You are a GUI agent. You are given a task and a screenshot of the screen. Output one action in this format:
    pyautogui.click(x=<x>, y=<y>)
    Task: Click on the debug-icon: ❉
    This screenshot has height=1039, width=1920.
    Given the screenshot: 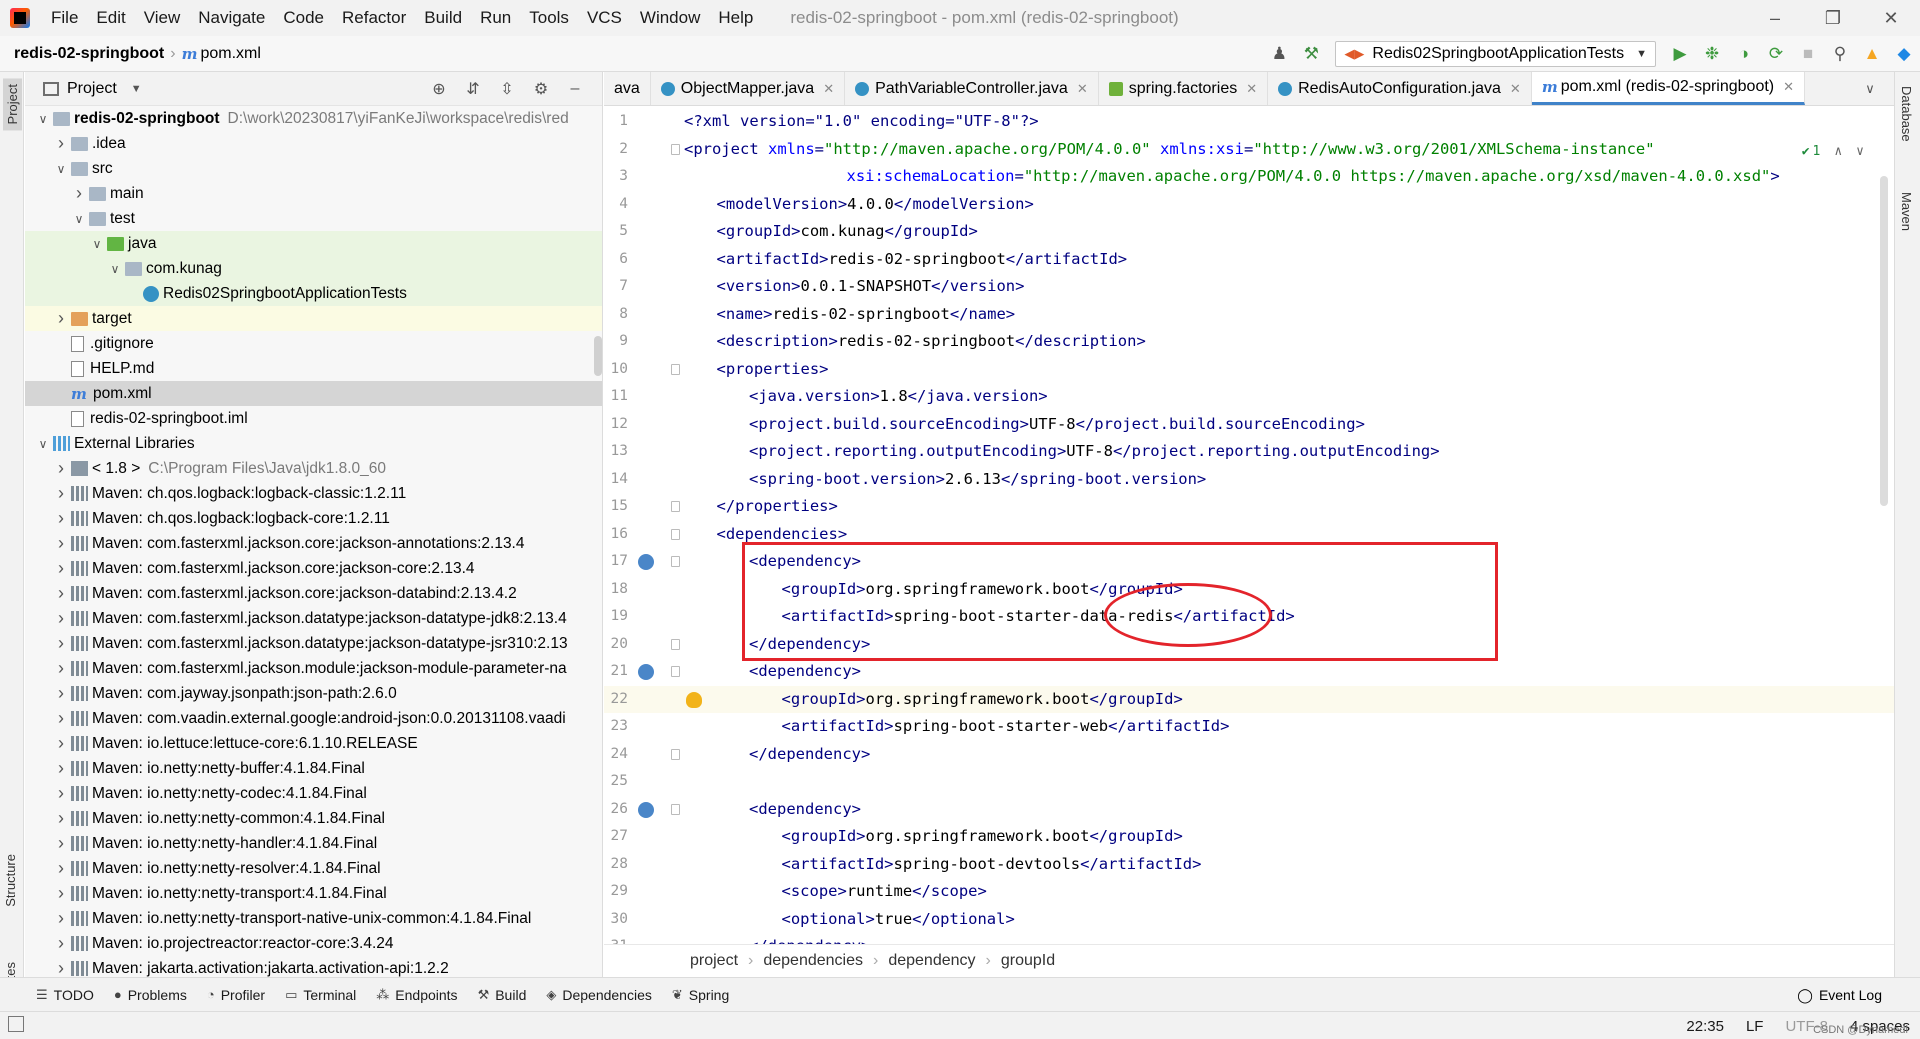 What is the action you would take?
    pyautogui.click(x=1712, y=54)
    